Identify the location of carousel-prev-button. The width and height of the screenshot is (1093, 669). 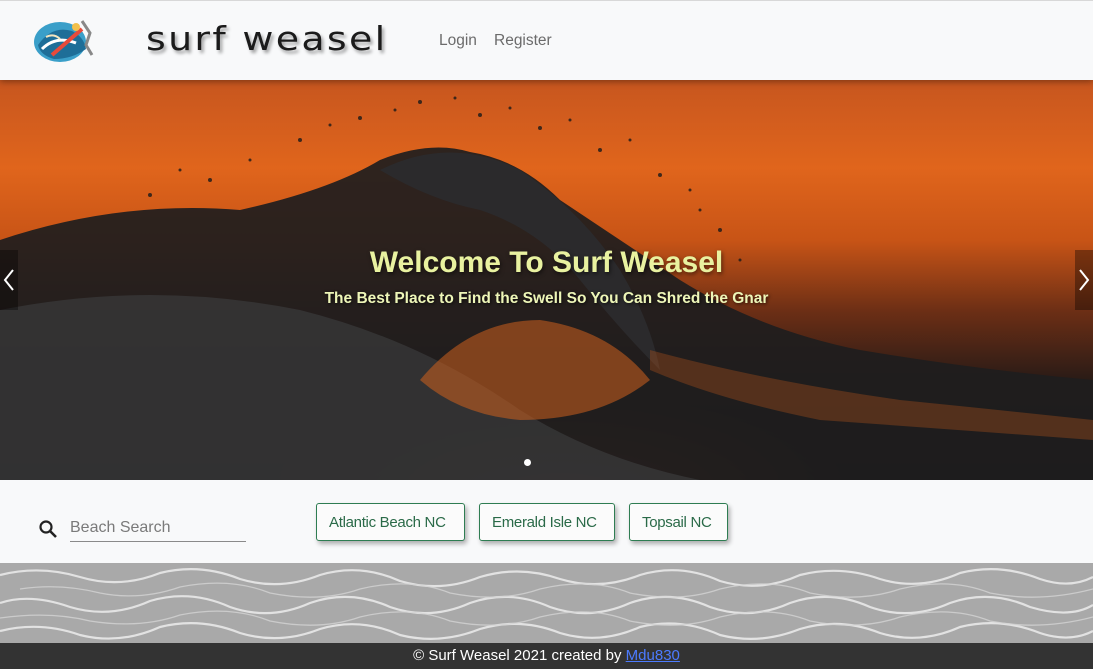
(9, 280).